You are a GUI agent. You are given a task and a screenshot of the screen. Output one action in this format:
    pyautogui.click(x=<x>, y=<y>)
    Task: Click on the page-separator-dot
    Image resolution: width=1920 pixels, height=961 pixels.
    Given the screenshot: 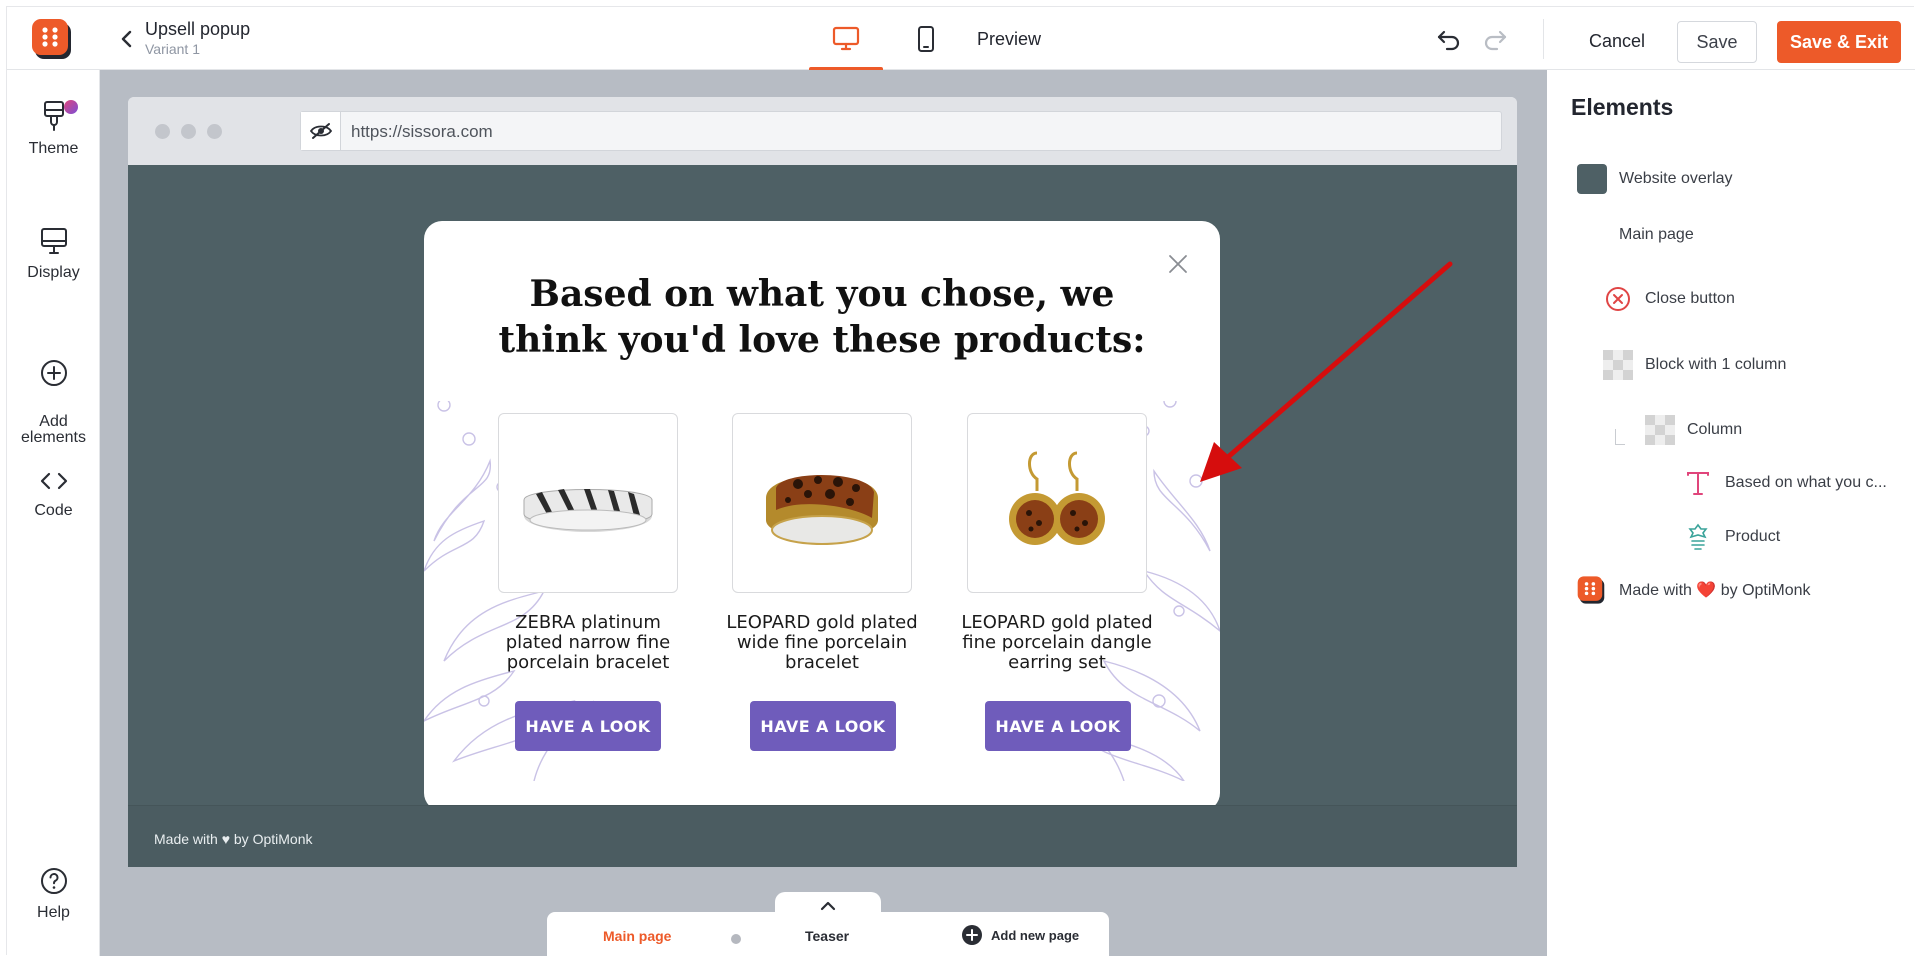 What is the action you would take?
    pyautogui.click(x=736, y=939)
    